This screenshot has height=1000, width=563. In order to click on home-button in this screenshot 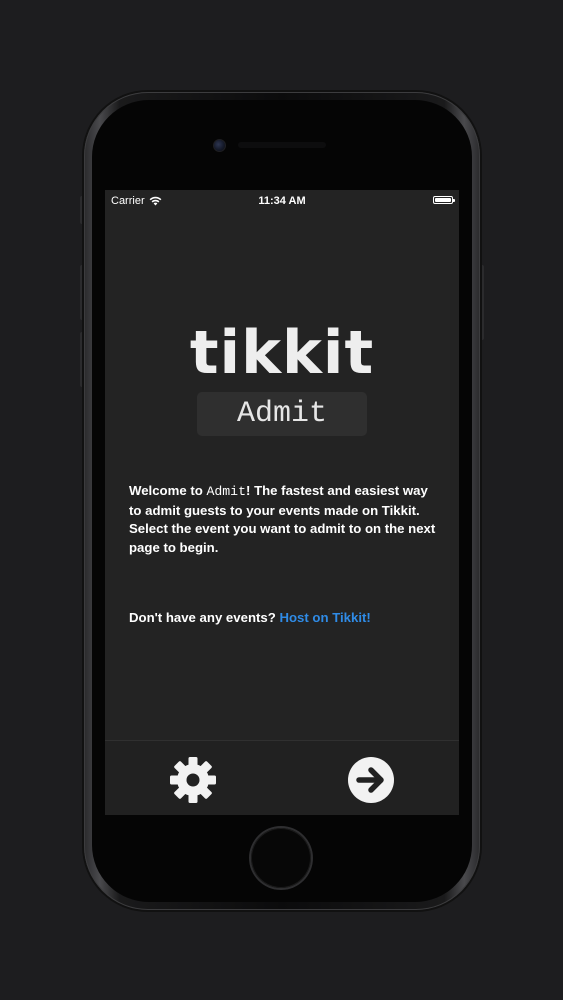, I will do `click(281, 858)`.